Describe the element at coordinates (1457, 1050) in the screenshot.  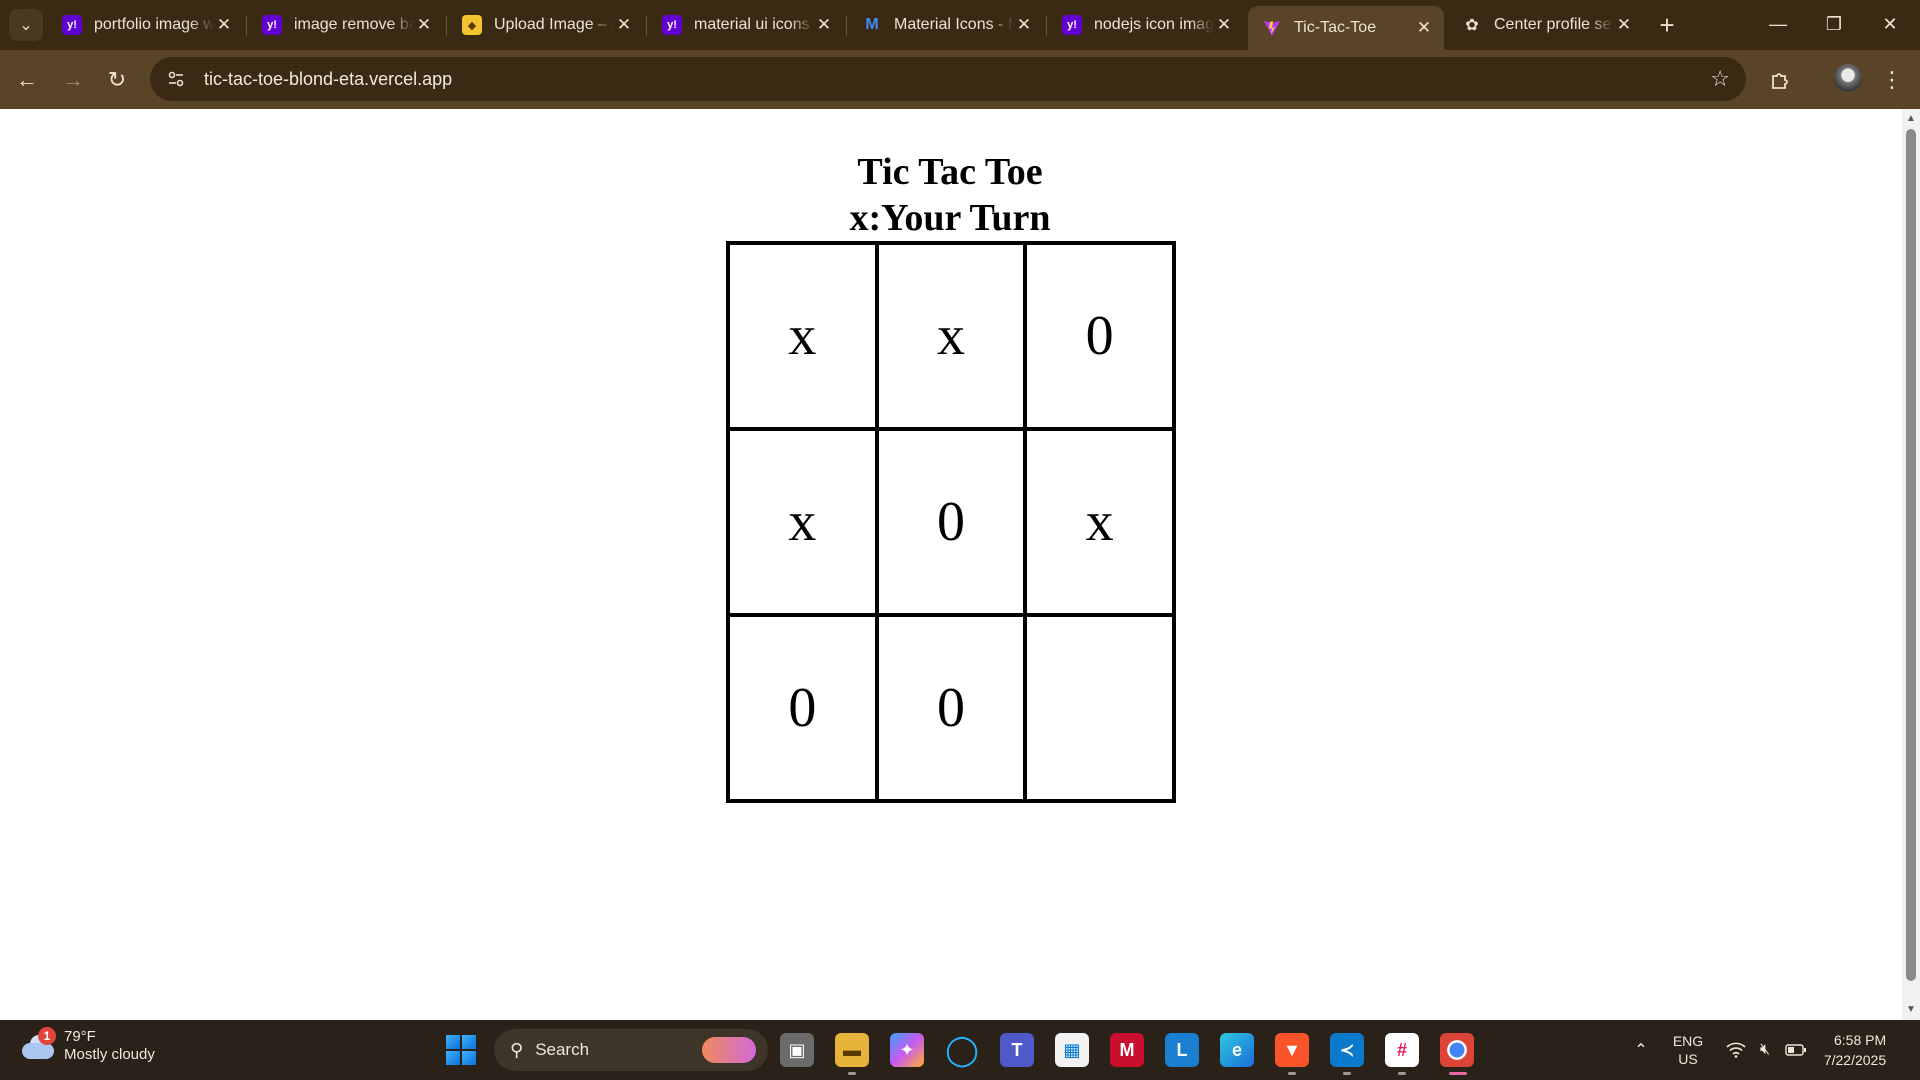
I see `chrome-icon` at that location.